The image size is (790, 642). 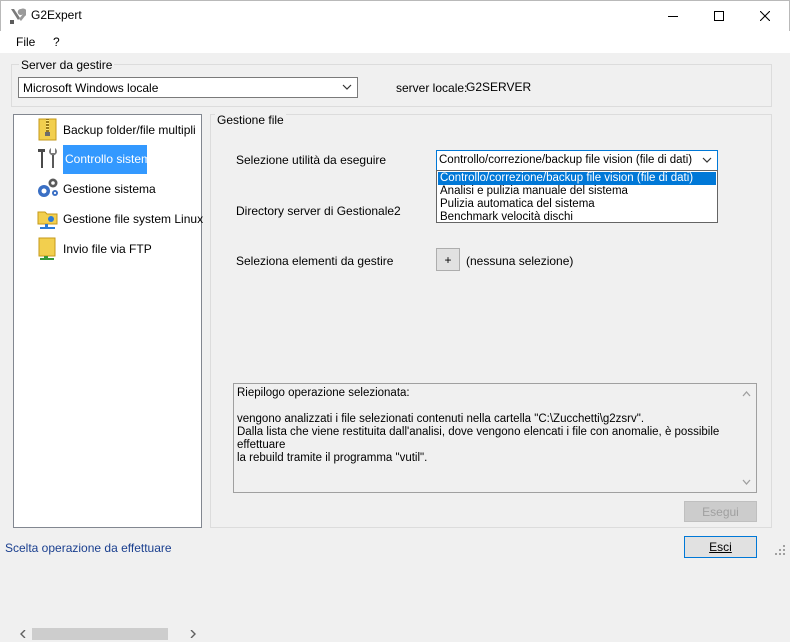 What do you see at coordinates (577, 217) in the screenshot?
I see `dropdown-option: Benchmark velocità dischi` at bounding box center [577, 217].